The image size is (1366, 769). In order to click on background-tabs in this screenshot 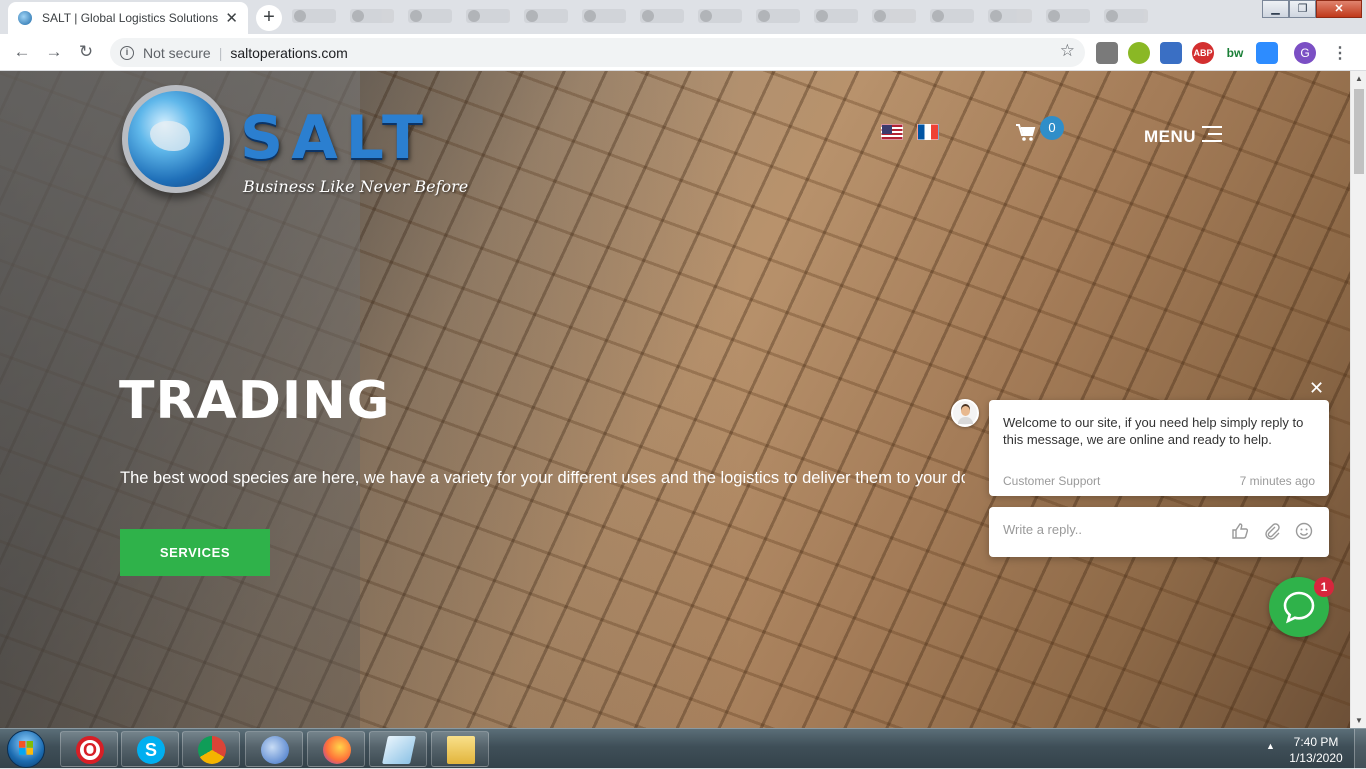, I will do `click(720, 16)`.